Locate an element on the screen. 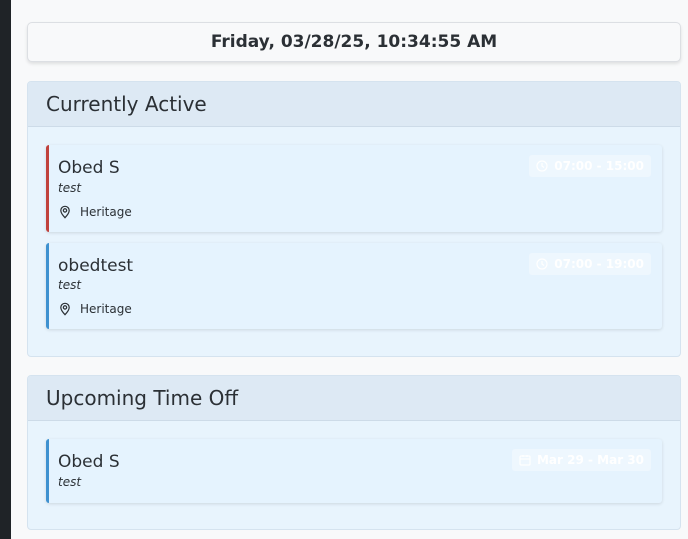  shift-time: 07:00 - 15:00 is located at coordinates (599, 166).